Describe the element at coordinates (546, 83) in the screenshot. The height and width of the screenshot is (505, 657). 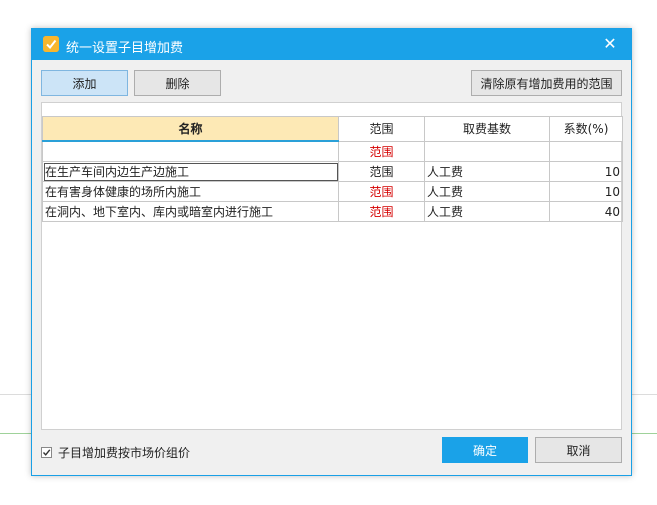
I see `clear-scope-button: 清除原有增加费用的范围` at that location.